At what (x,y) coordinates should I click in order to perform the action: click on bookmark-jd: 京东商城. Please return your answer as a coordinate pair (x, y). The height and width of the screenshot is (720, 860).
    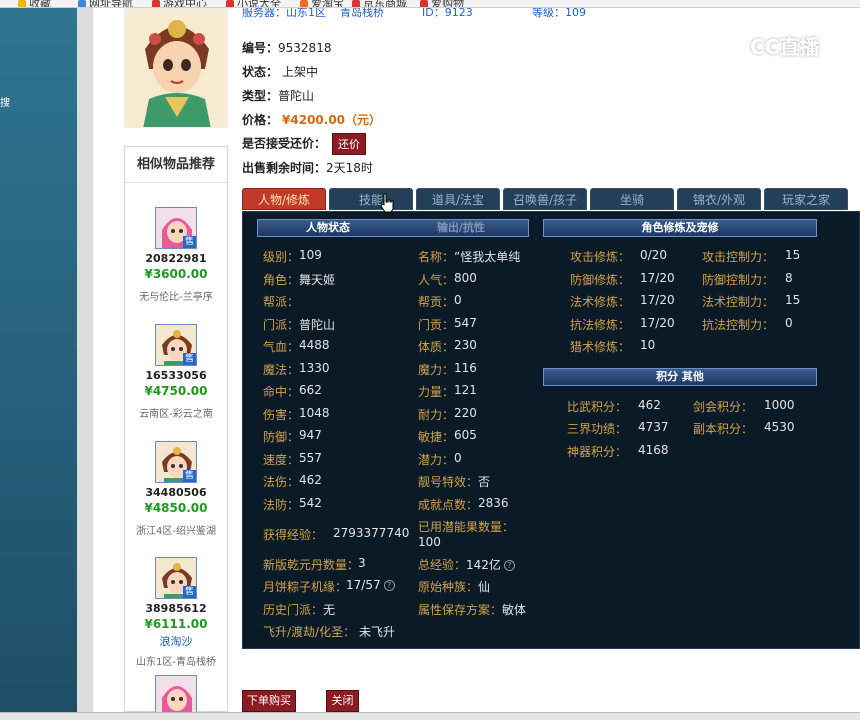
    Looking at the image, I should click on (379, 3).